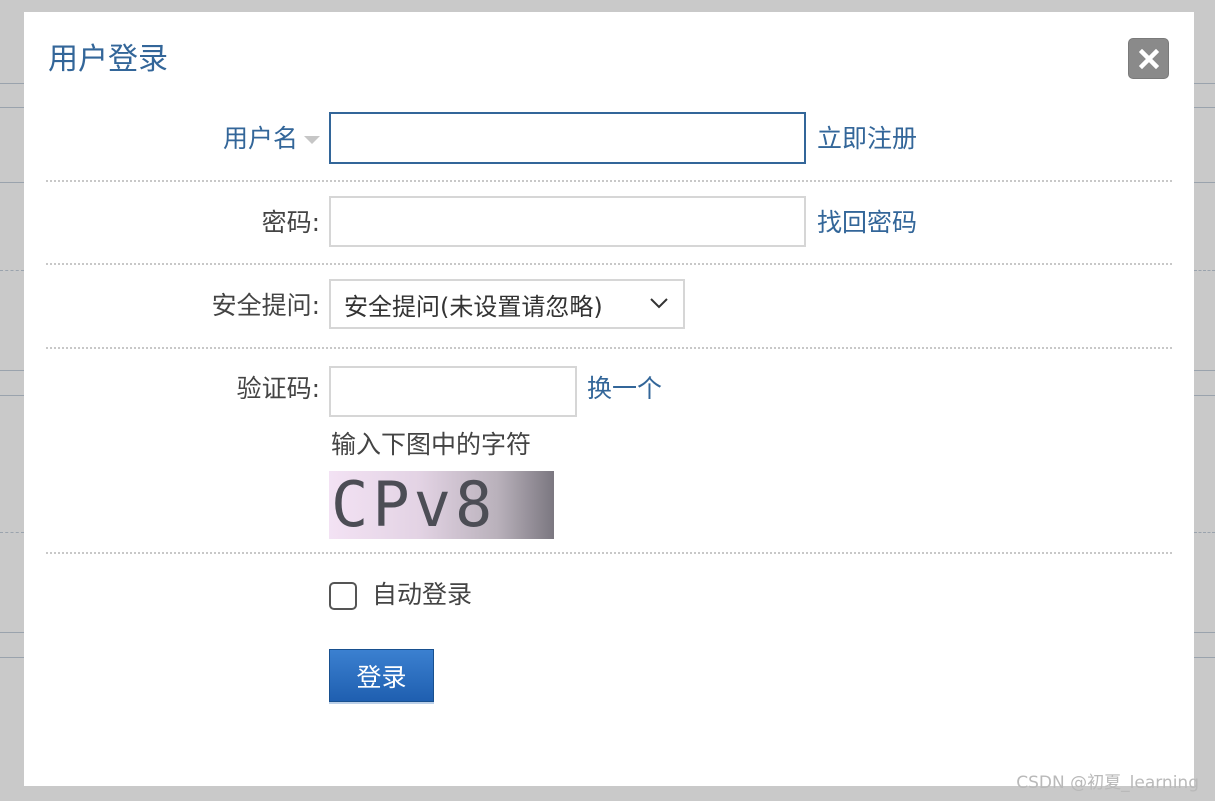  What do you see at coordinates (343, 596) in the screenshot?
I see `auto-login-checkbox` at bounding box center [343, 596].